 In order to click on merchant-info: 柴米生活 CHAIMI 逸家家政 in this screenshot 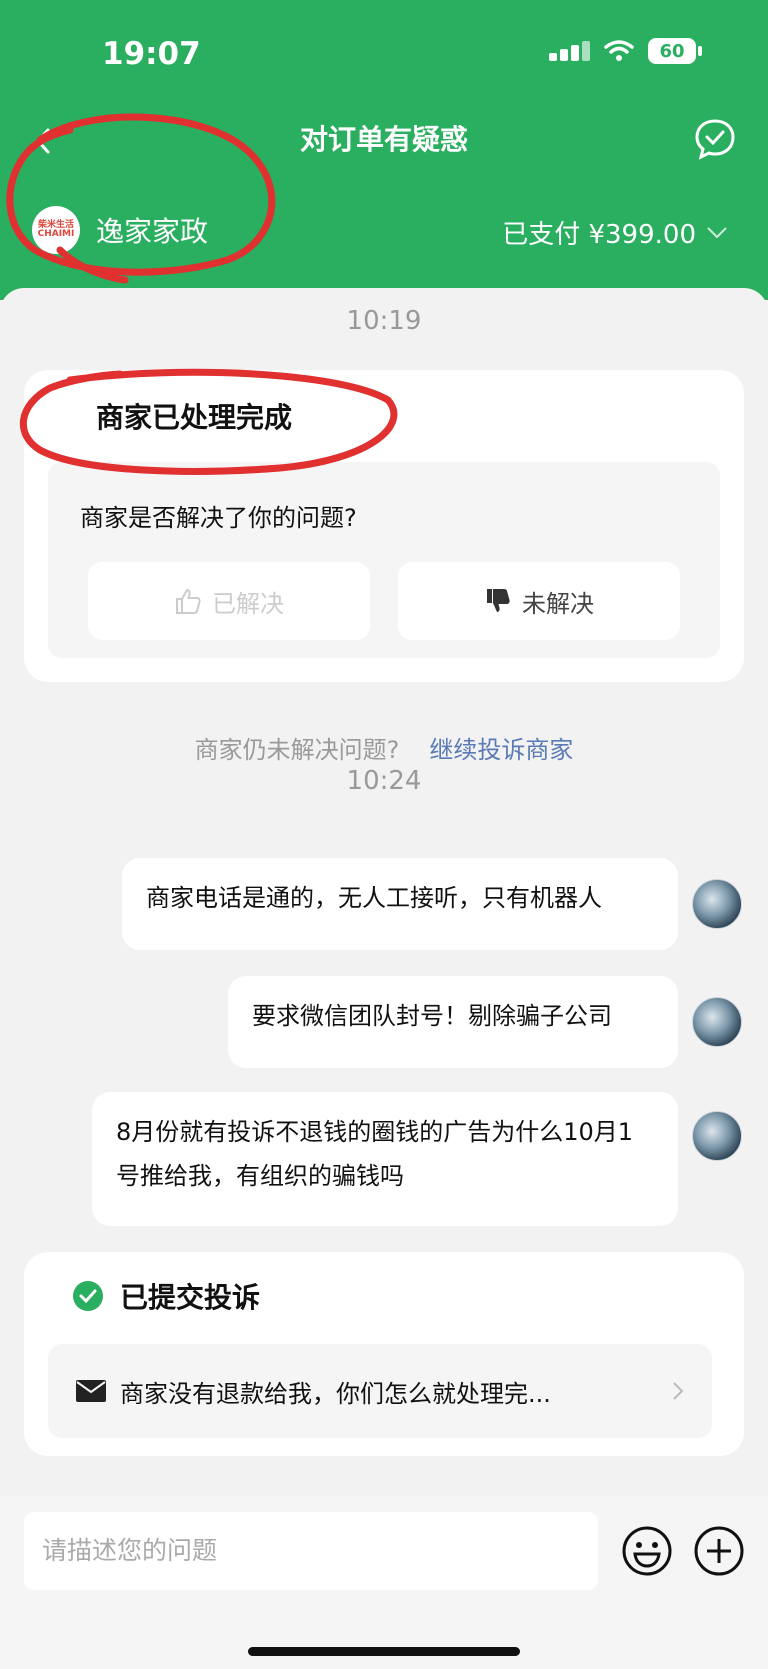, I will do `click(120, 230)`.